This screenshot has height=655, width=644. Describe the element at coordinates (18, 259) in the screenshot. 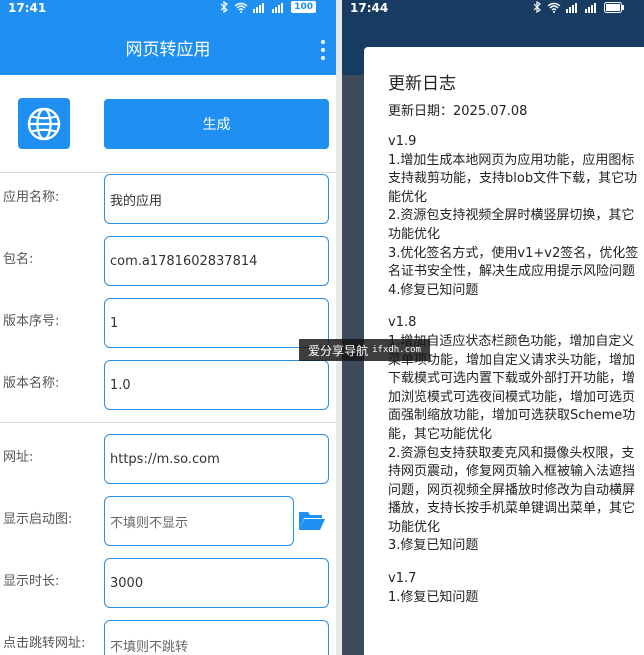

I see `package-name-label: 包名:` at that location.